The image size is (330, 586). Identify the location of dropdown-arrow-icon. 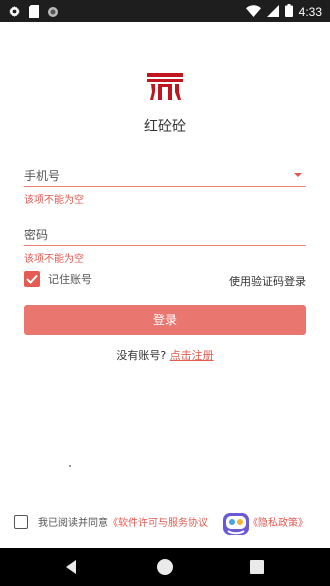
(298, 175).